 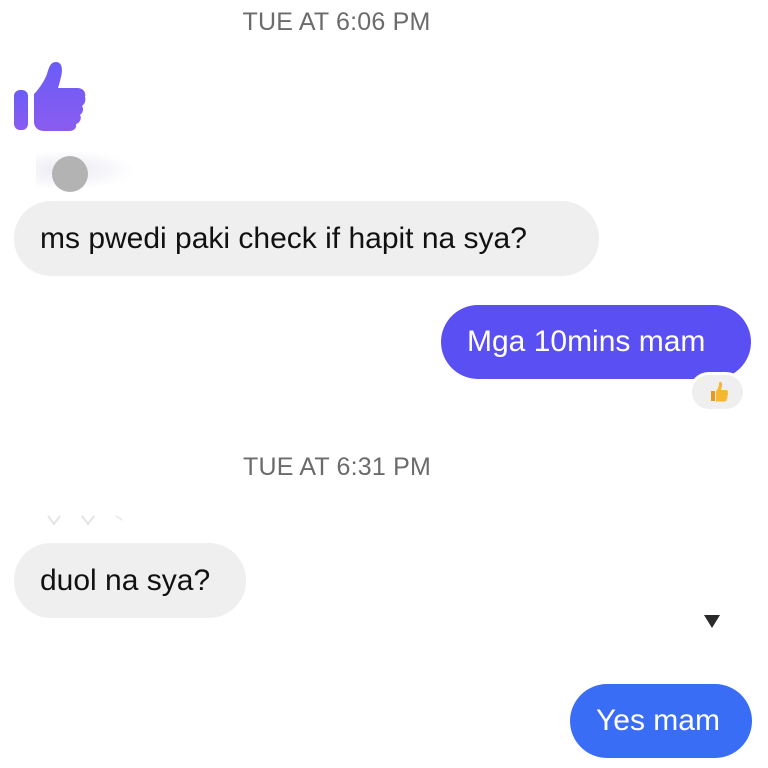 I want to click on faint-separator-marks, so click(x=85, y=520).